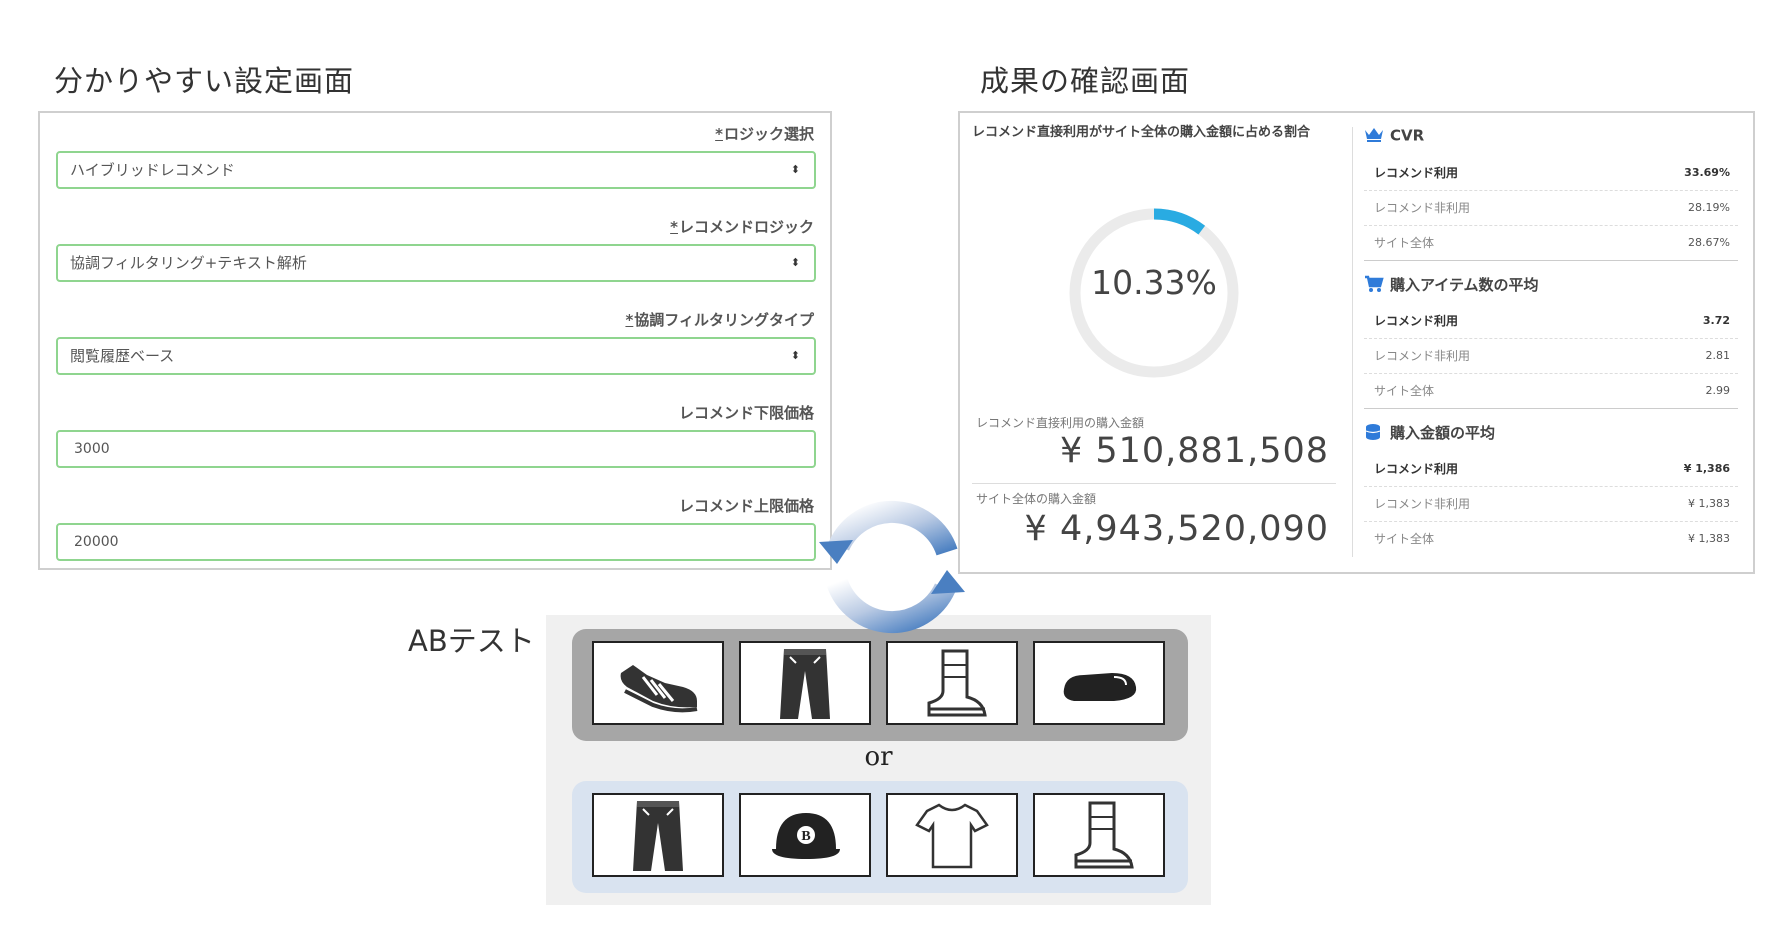 This screenshot has height=950, width=1790. What do you see at coordinates (1551, 469) in the screenshot?
I see `stat-row: レコメンド利用 ¥ 1,386` at bounding box center [1551, 469].